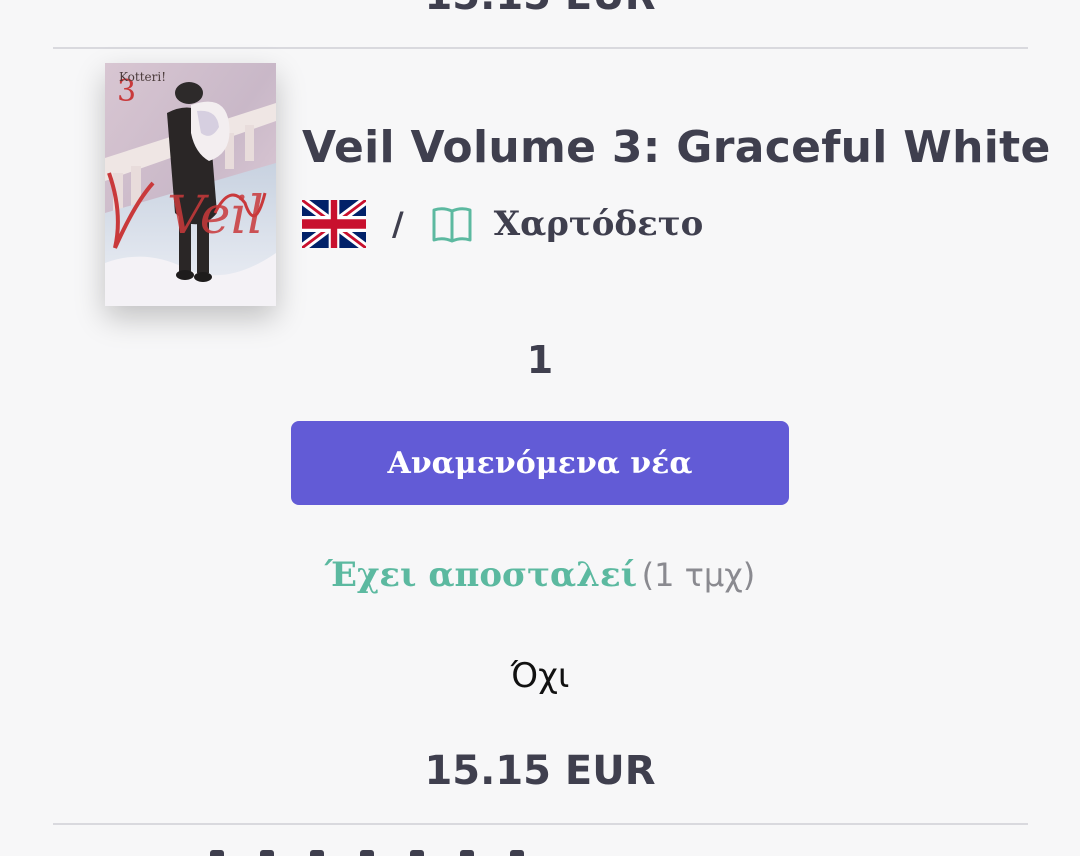  I want to click on product-meta: / Χαρτόδετο, so click(502, 224).